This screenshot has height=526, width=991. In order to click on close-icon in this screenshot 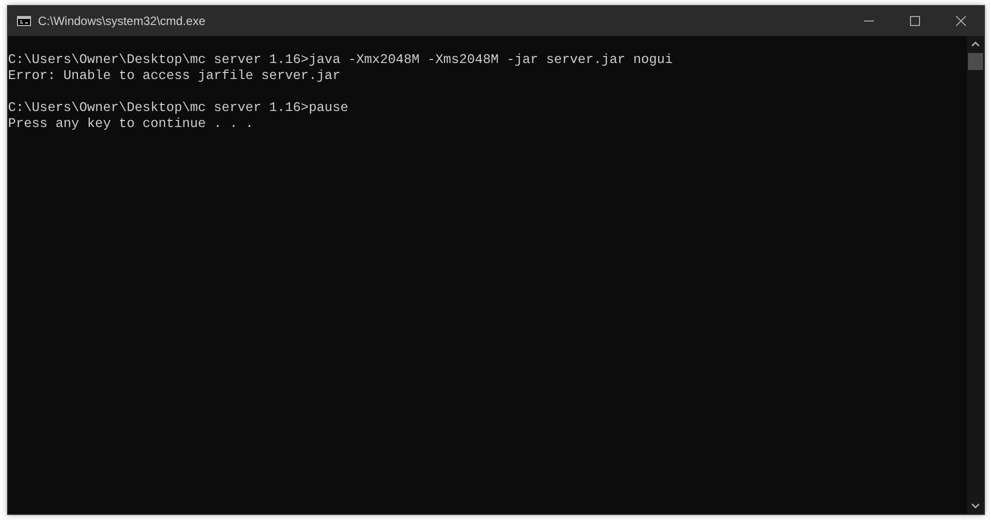, I will do `click(961, 21)`.